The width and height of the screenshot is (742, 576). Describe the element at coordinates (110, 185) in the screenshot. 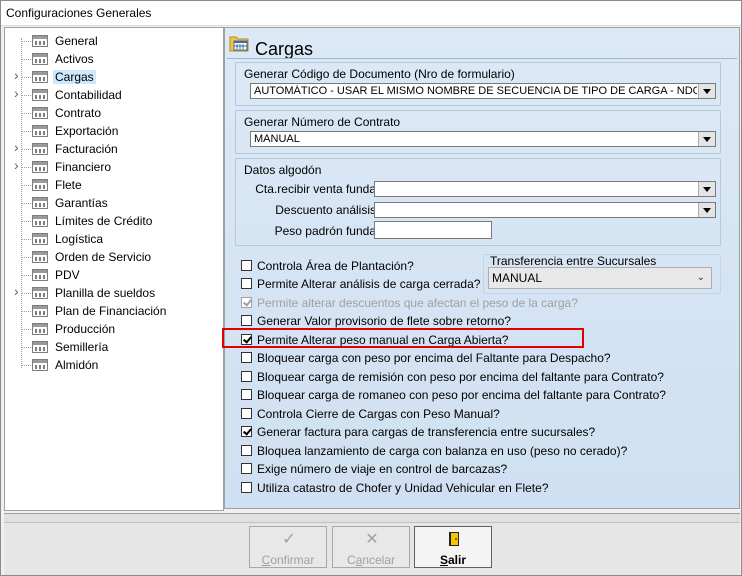

I see `tree-item-flete: Flete` at that location.